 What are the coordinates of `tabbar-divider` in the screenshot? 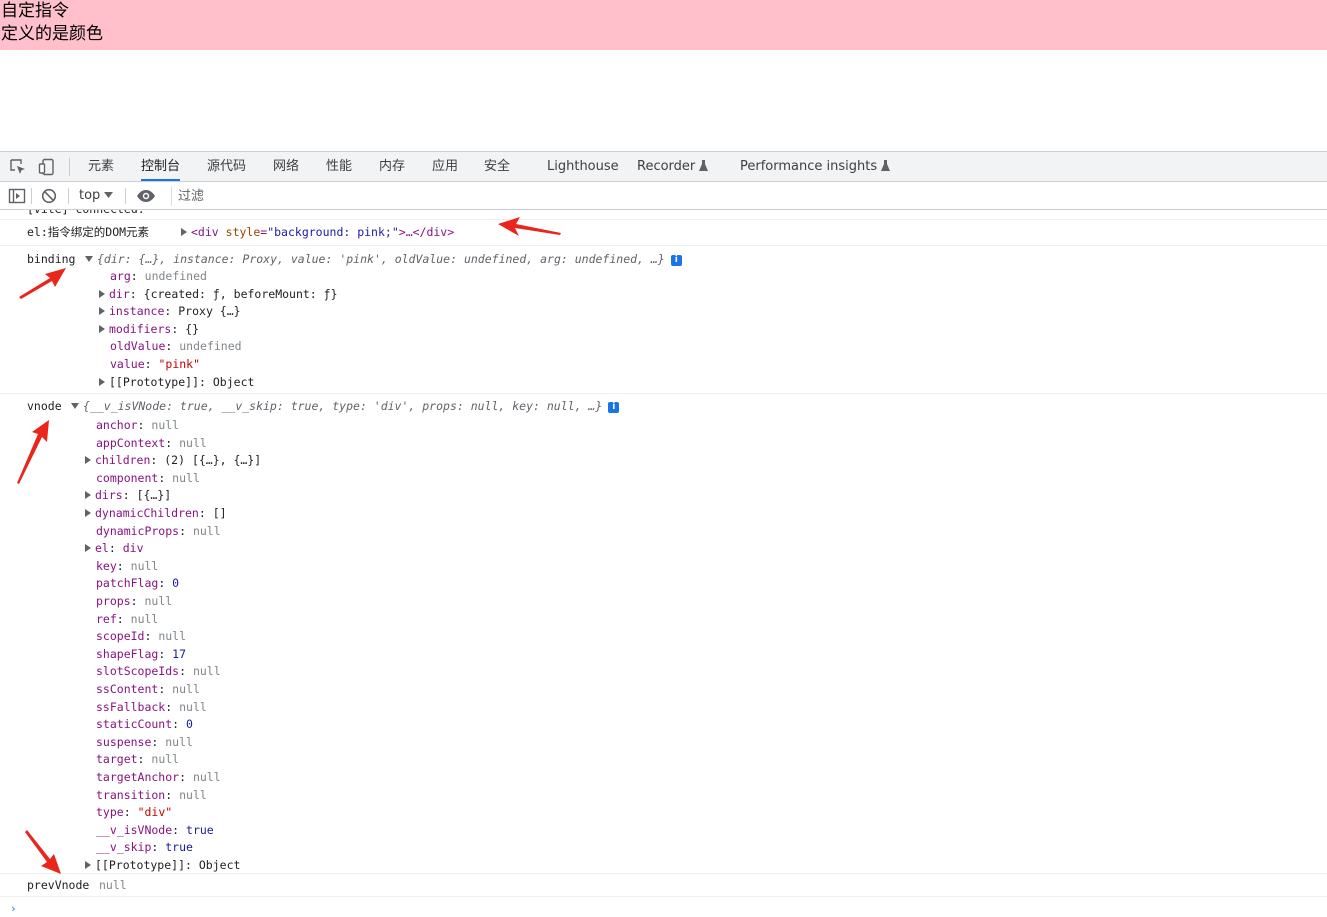 It's located at (69, 167).